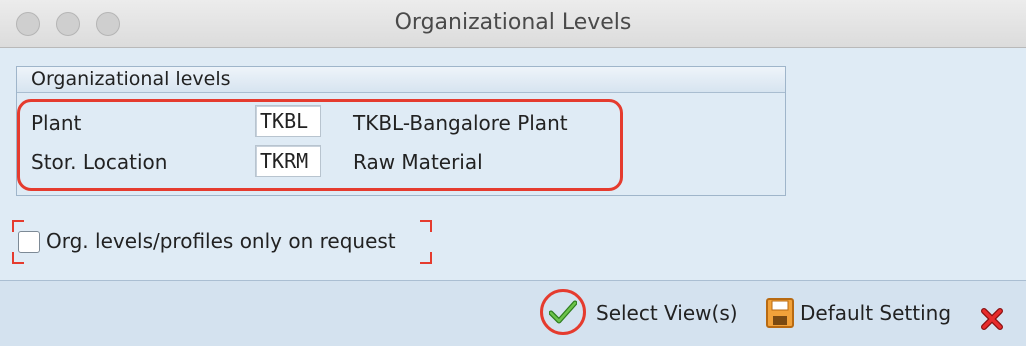 The height and width of the screenshot is (346, 1026). I want to click on title-bar: Organizational Levels, so click(513, 24).